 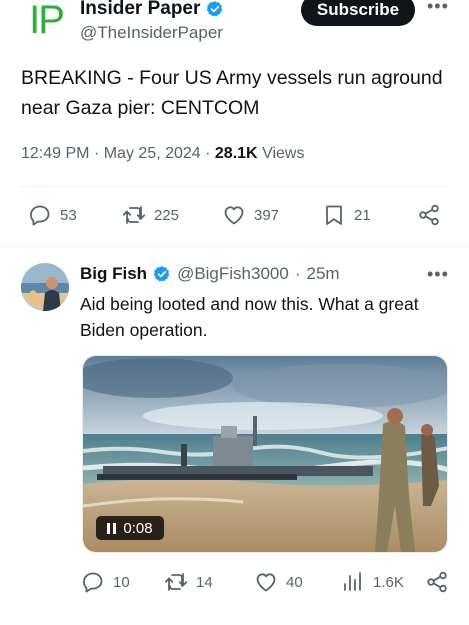 What do you see at coordinates (151, 33) in the screenshot?
I see `author-handle: @TheInsiderPaper` at bounding box center [151, 33].